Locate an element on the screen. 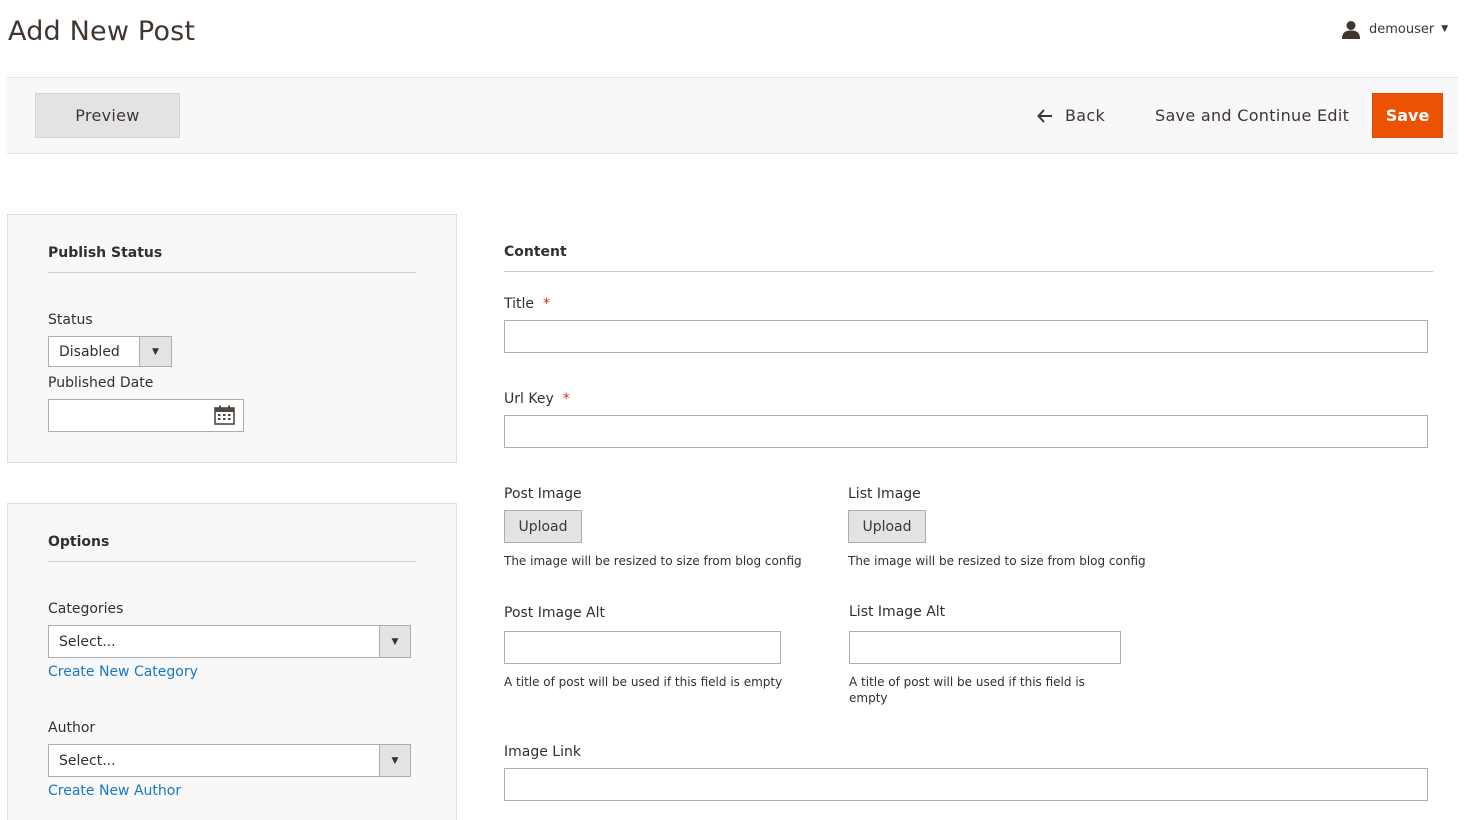 This screenshot has width=1469, height=820. title-label-text: Title is located at coordinates (519, 304).